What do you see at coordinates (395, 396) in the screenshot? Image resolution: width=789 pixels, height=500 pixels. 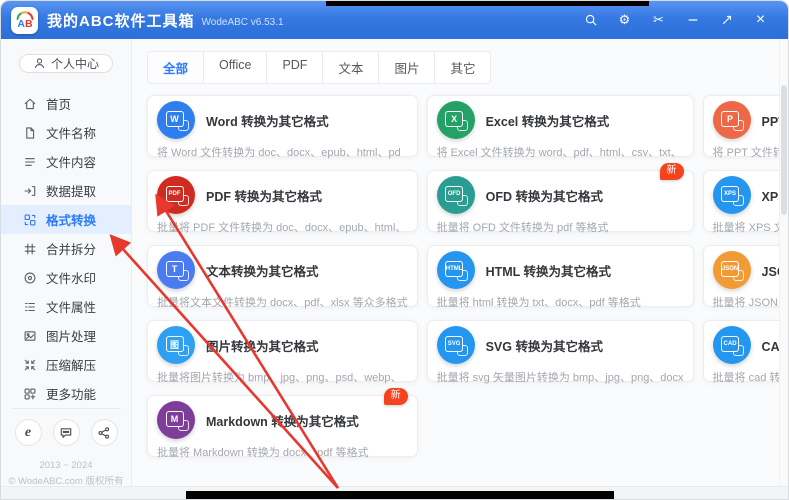 I see `new-badge: 新` at bounding box center [395, 396].